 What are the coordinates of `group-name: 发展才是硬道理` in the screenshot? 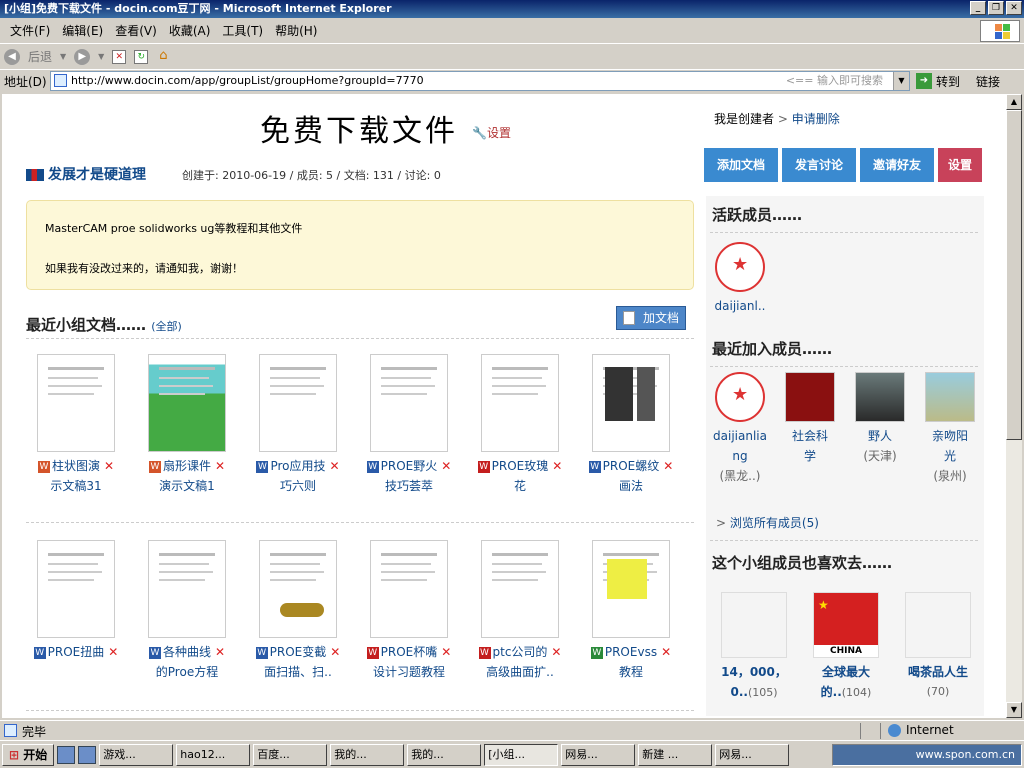 It's located at (86, 174).